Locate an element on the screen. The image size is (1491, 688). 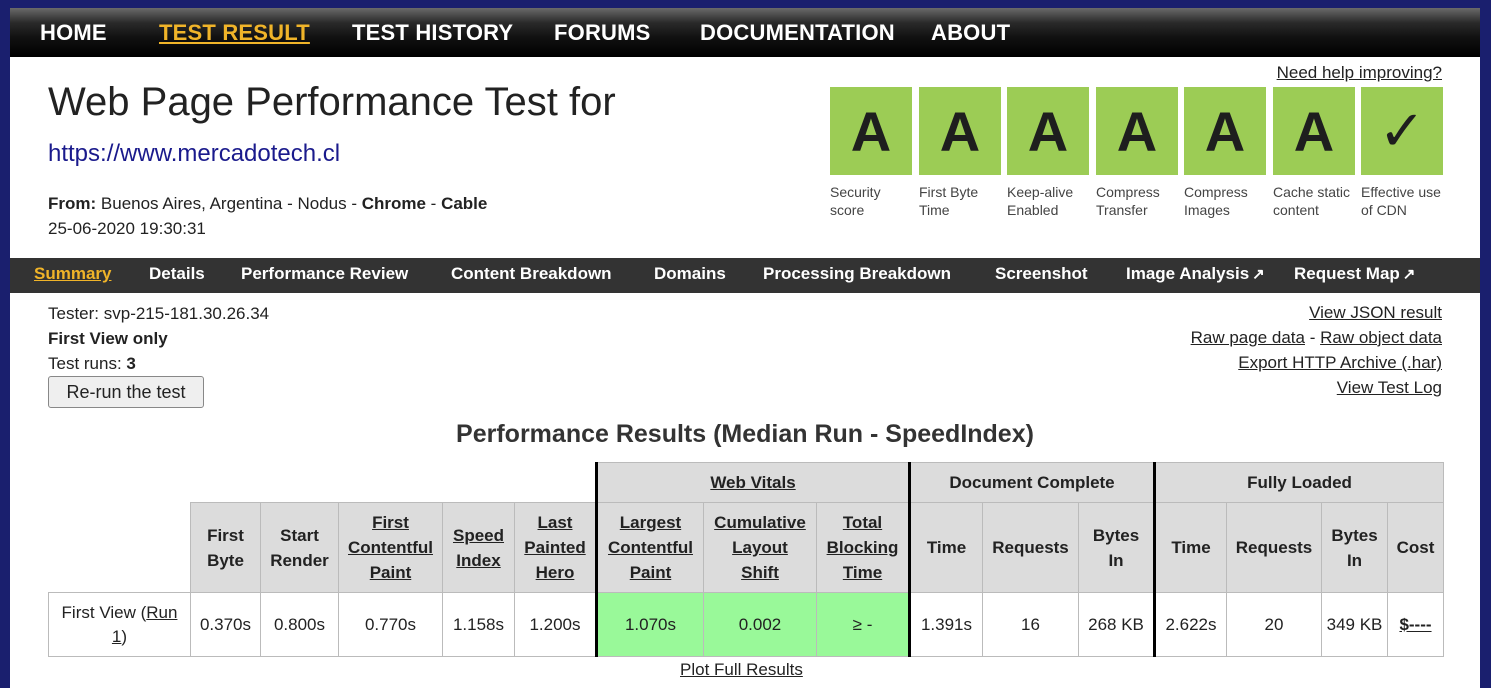
tab-screenshot: Screenshot is located at coordinates (1041, 274).